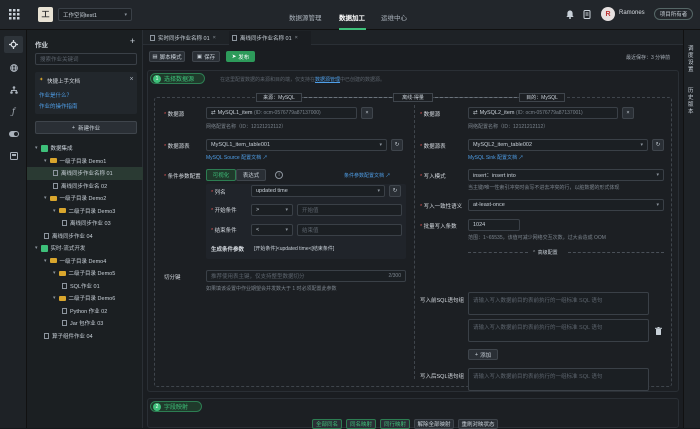 The width and height of the screenshot is (700, 429). I want to click on pre-sql-input-1: 请输入写入数据前目的表前执行的一组标准 SQL 语句, so click(558, 303).